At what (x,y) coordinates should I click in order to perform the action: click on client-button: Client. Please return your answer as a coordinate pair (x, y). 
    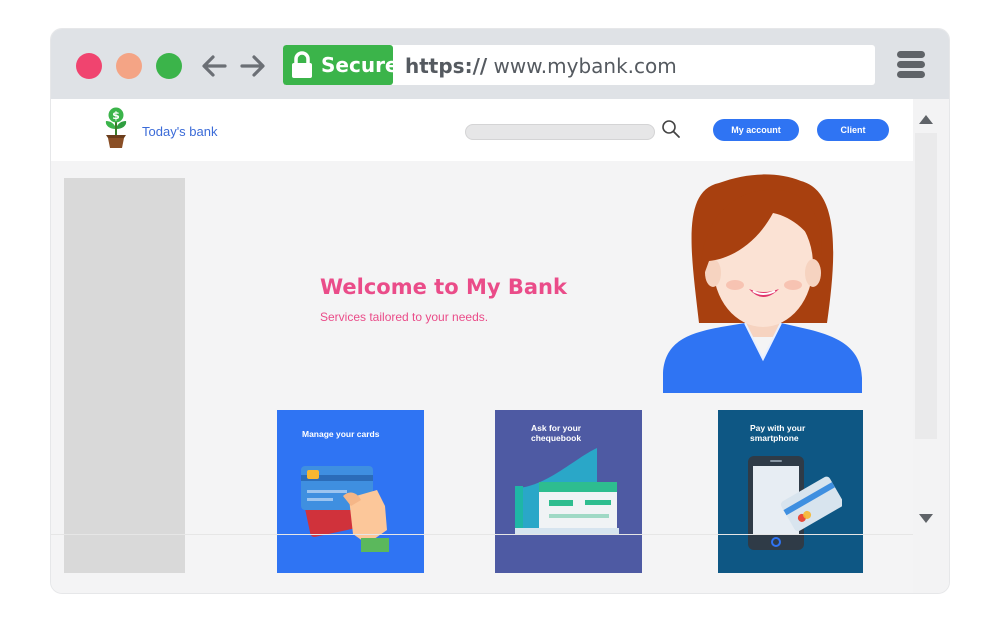
    Looking at the image, I should click on (853, 130).